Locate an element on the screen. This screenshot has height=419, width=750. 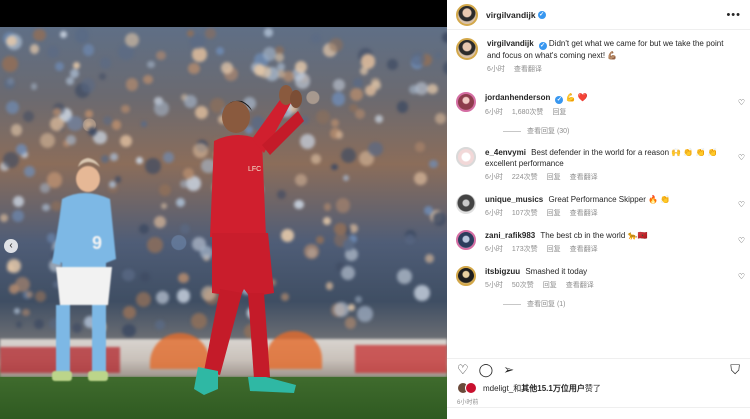
comment-text: The best cb in the world 🐆🇲🇦 is located at coordinates (594, 235).